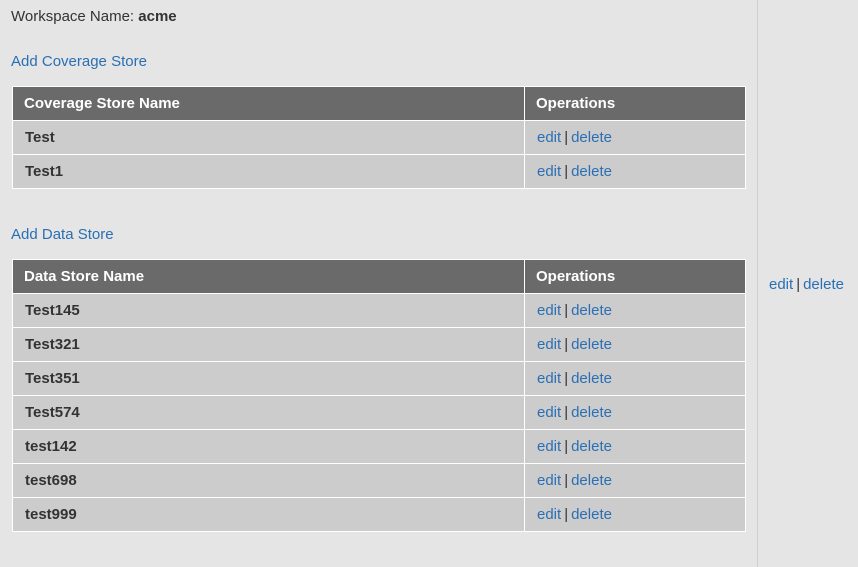 The width and height of the screenshot is (858, 567). I want to click on store-name: Test574, so click(268, 412).